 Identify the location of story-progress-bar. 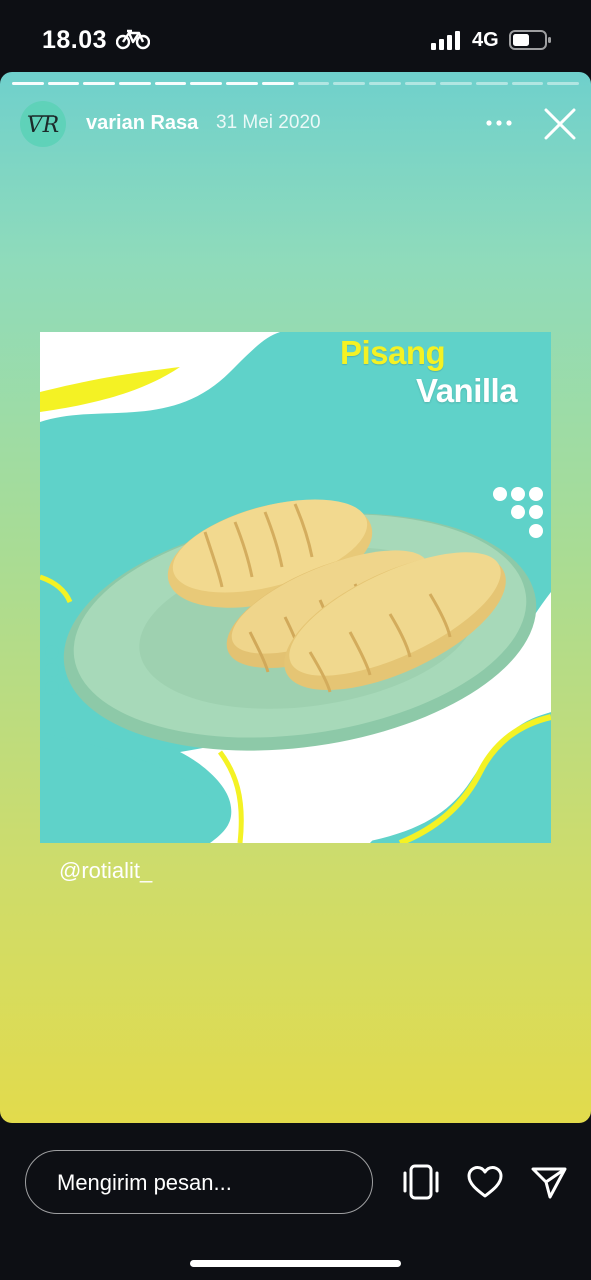
(295, 84).